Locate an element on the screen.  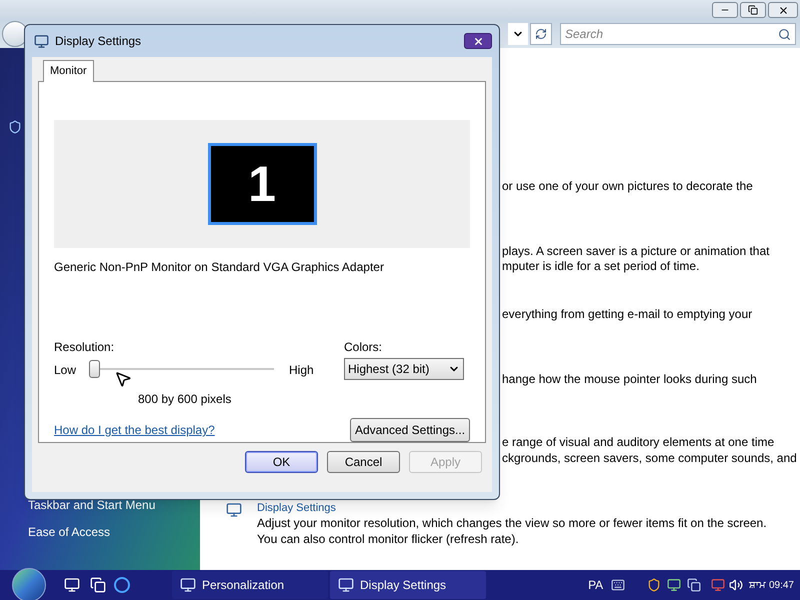
low-label: Low is located at coordinates (66, 370).